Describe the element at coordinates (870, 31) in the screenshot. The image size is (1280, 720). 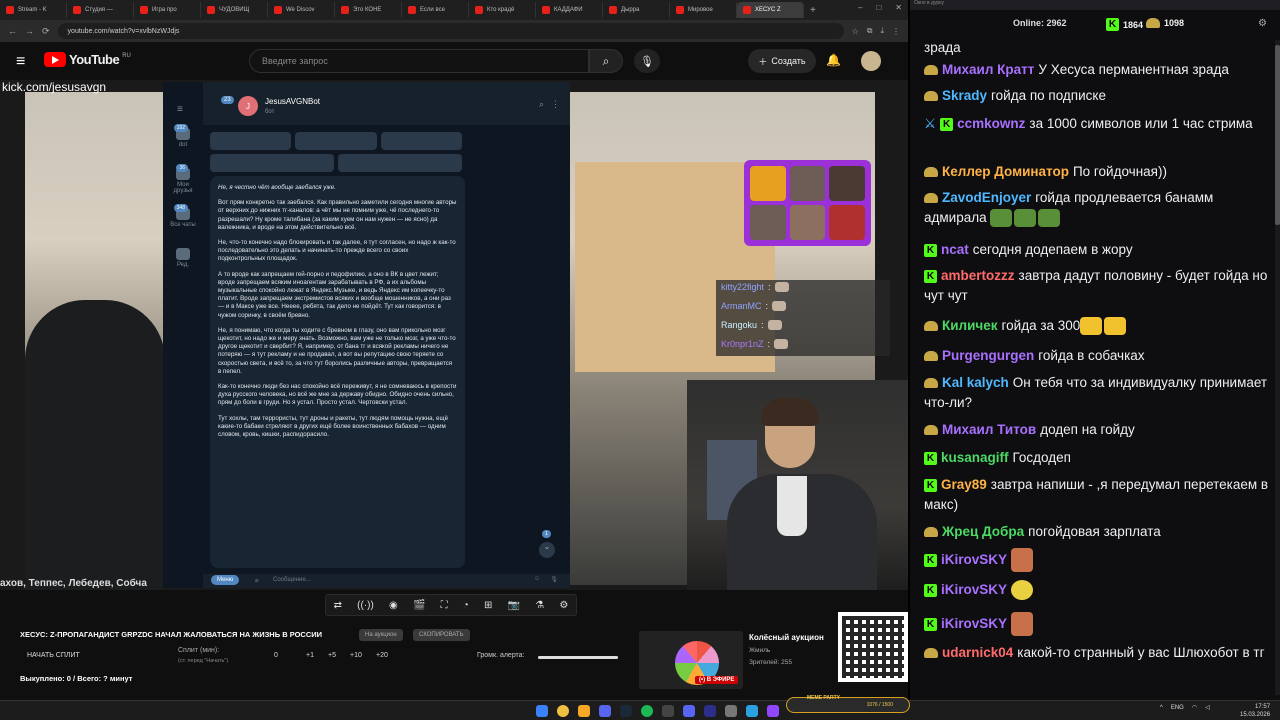
I see `extensions-icon: ⧉` at that location.